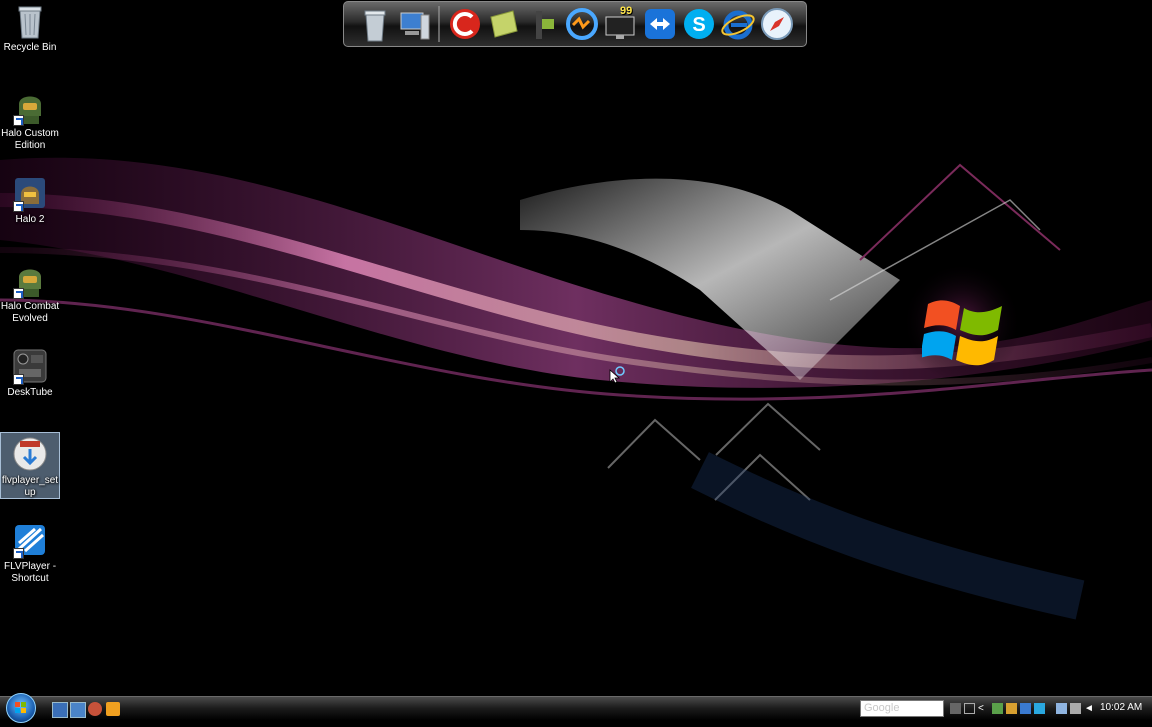 The width and height of the screenshot is (1152, 727). What do you see at coordinates (30, 47) in the screenshot?
I see `desktop-icon-label: Recycle Bin` at bounding box center [30, 47].